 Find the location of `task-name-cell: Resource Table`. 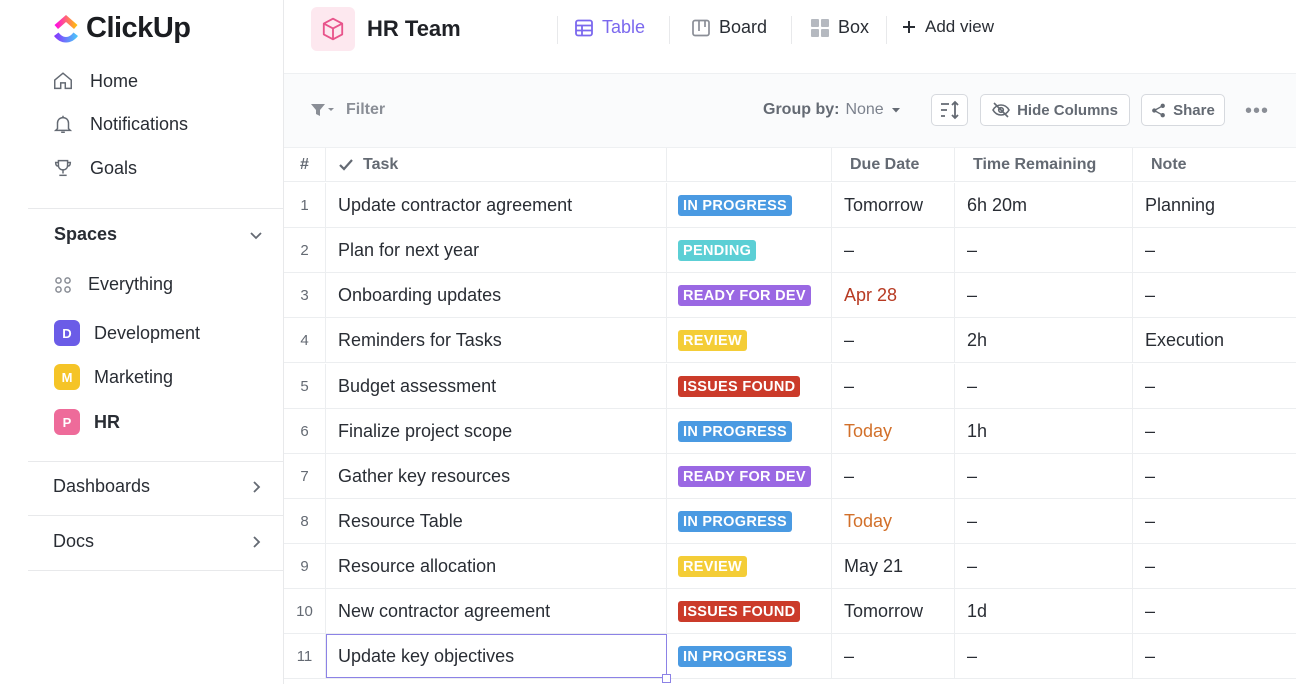

task-name-cell: Resource Table is located at coordinates (496, 521).